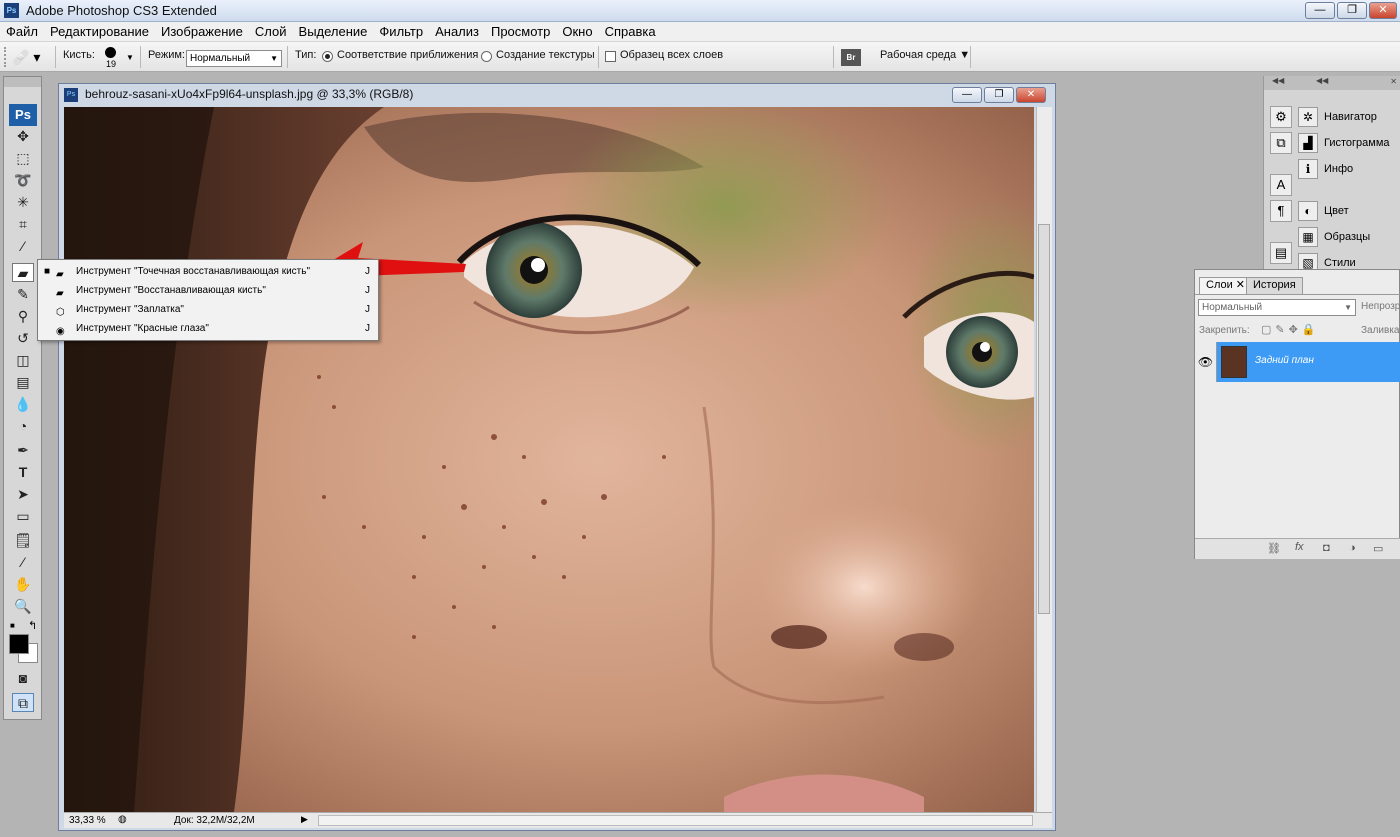 This screenshot has width=1400, height=837. I want to click on lasso-tool-icon: ➰, so click(23, 180).